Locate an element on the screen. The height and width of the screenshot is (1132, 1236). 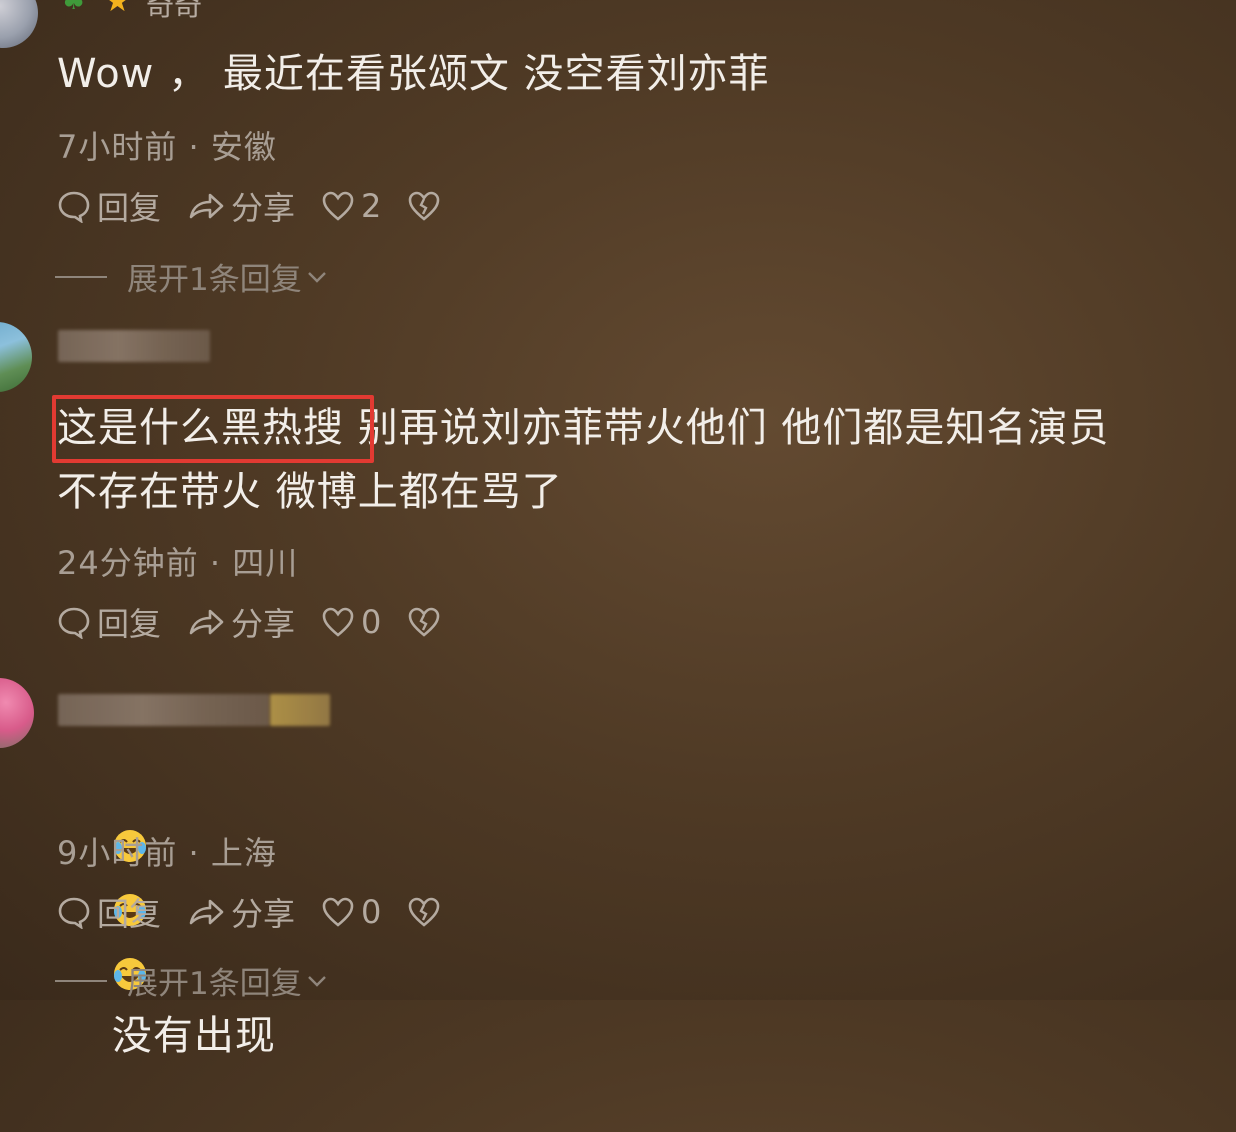
comment-time: 7小时前 is located at coordinates (117, 147).